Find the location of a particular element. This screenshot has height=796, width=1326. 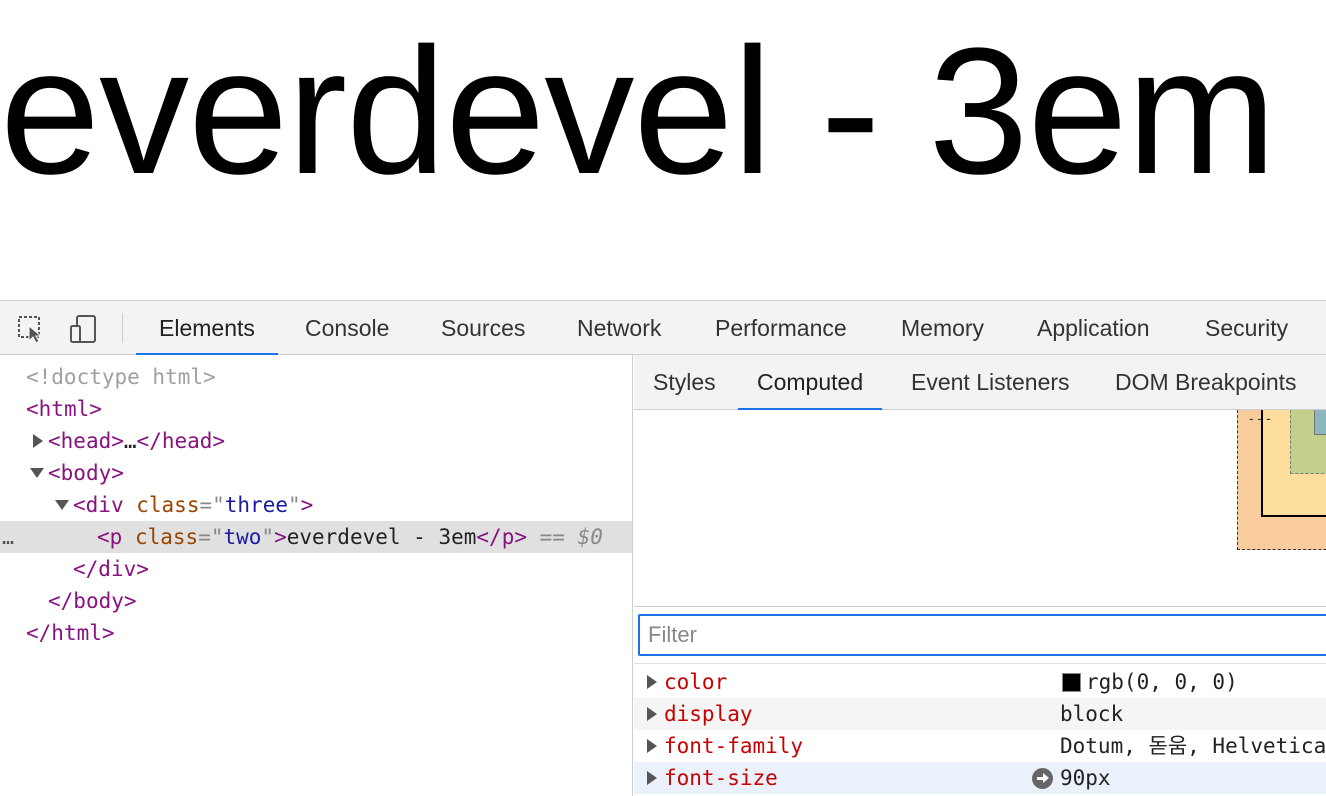

div-attr-value: three is located at coordinates (256, 505).